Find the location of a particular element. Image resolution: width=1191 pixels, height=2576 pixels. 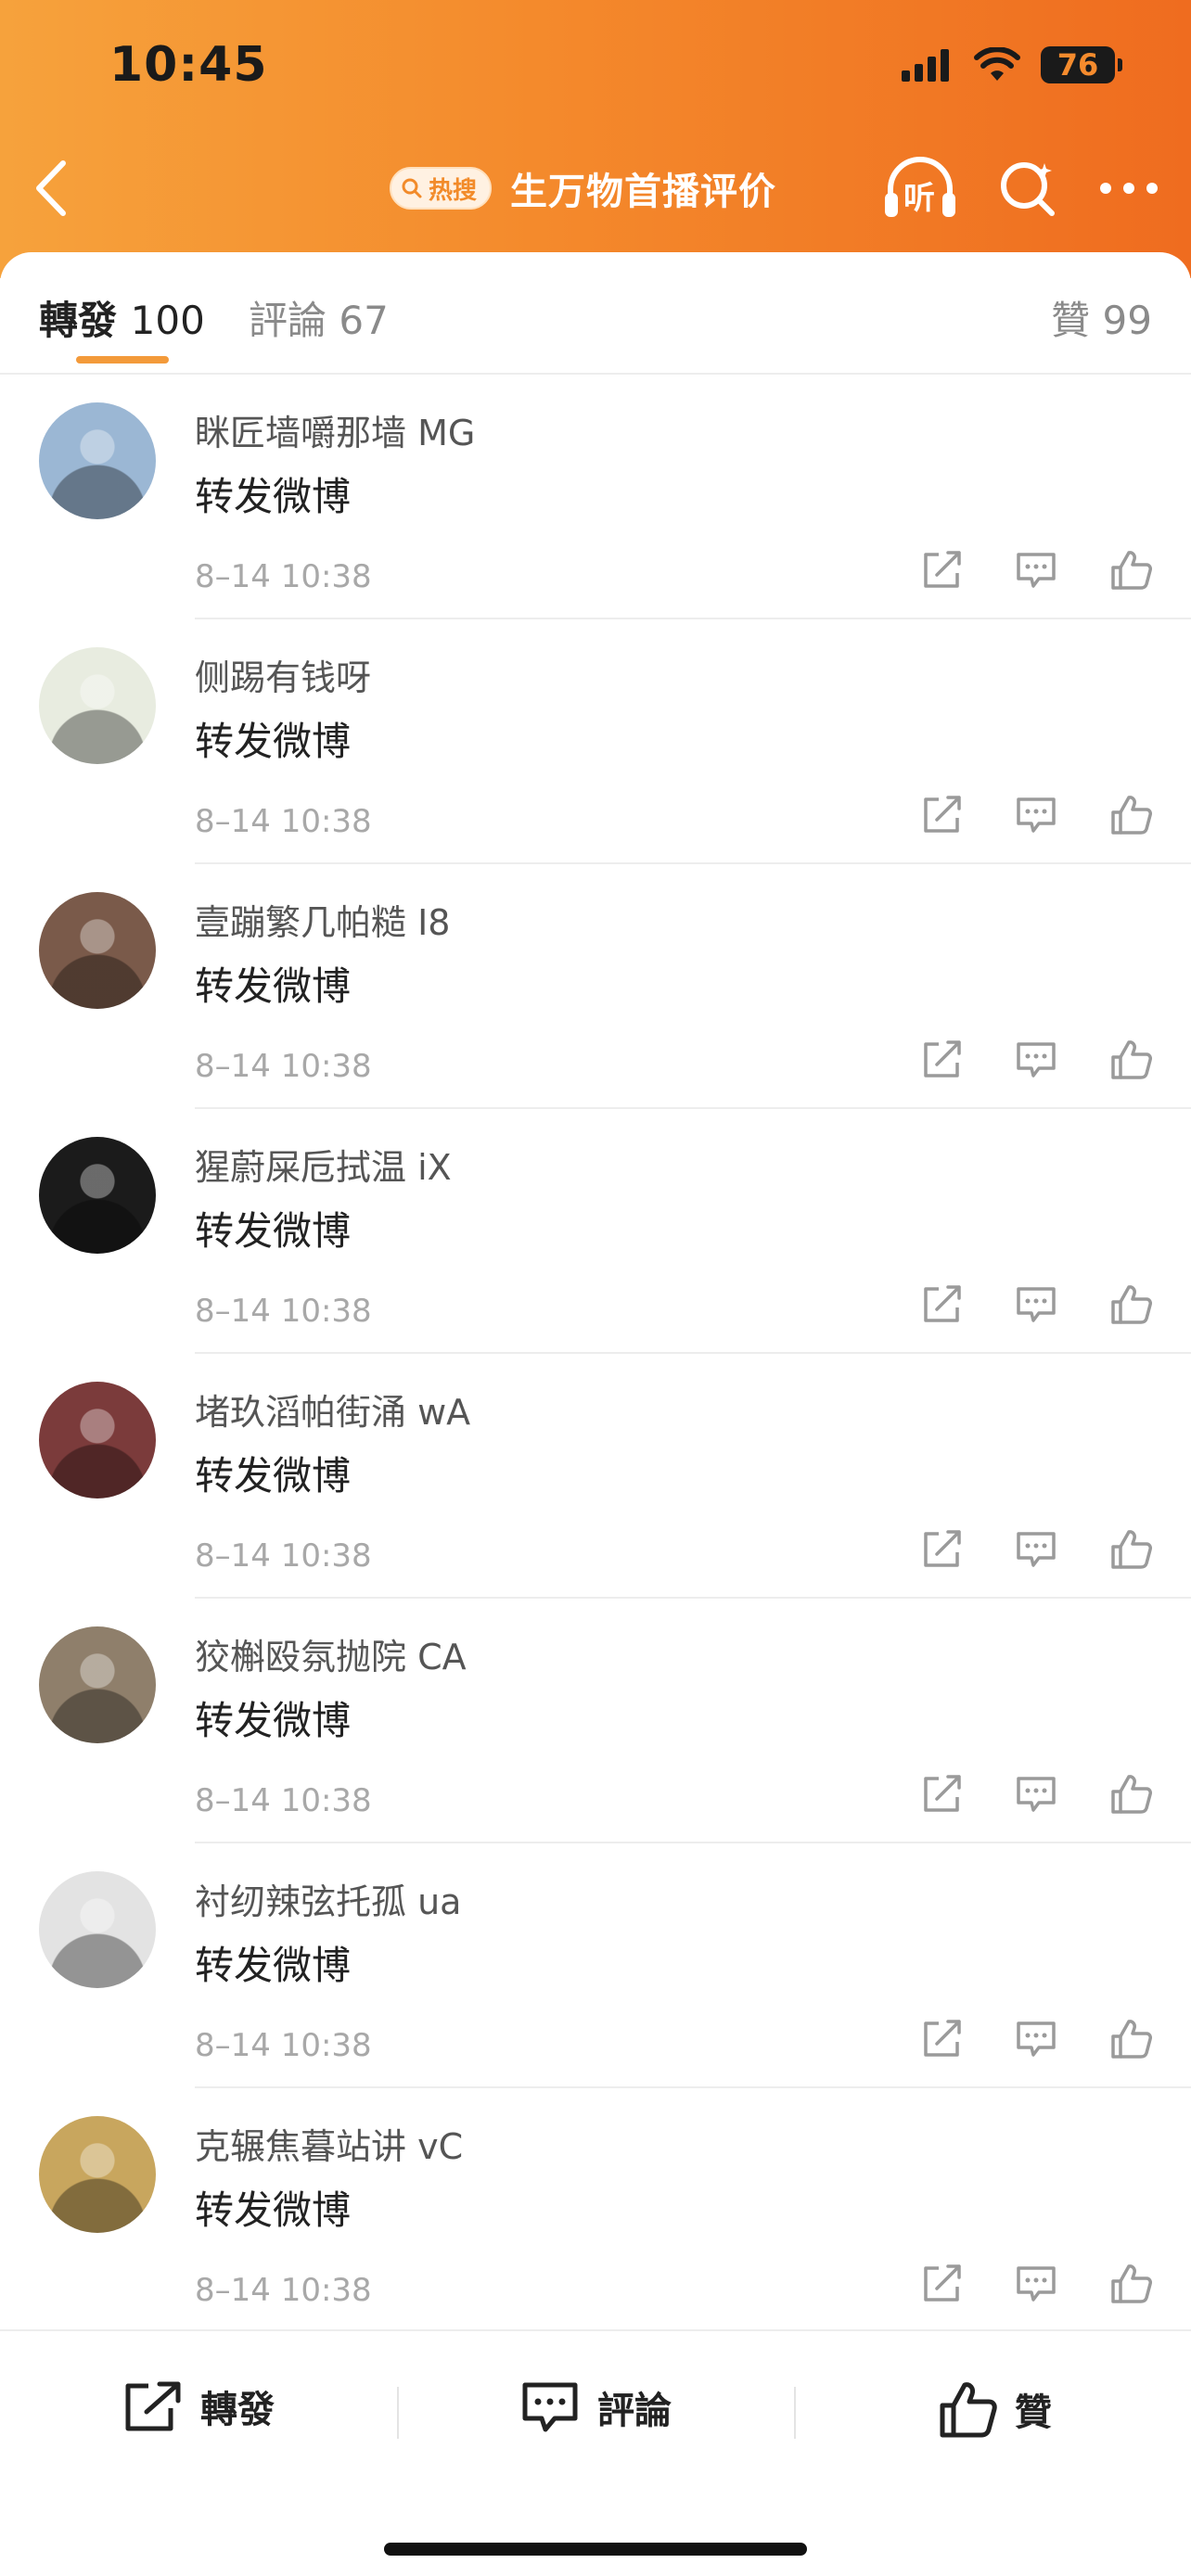

user-name: 眯匠墙嚼那墙 MG is located at coordinates (335, 430).